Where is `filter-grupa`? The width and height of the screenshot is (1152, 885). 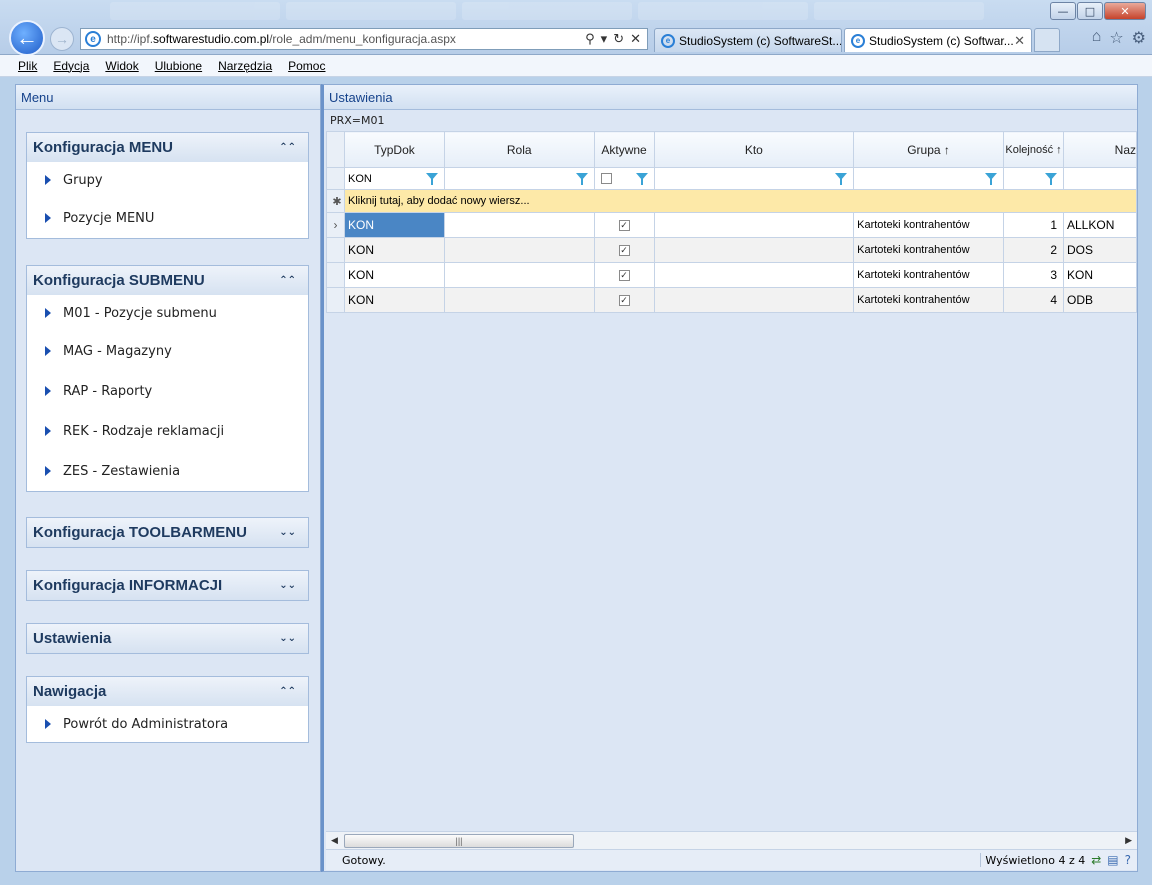
filter-grupa is located at coordinates (929, 178).